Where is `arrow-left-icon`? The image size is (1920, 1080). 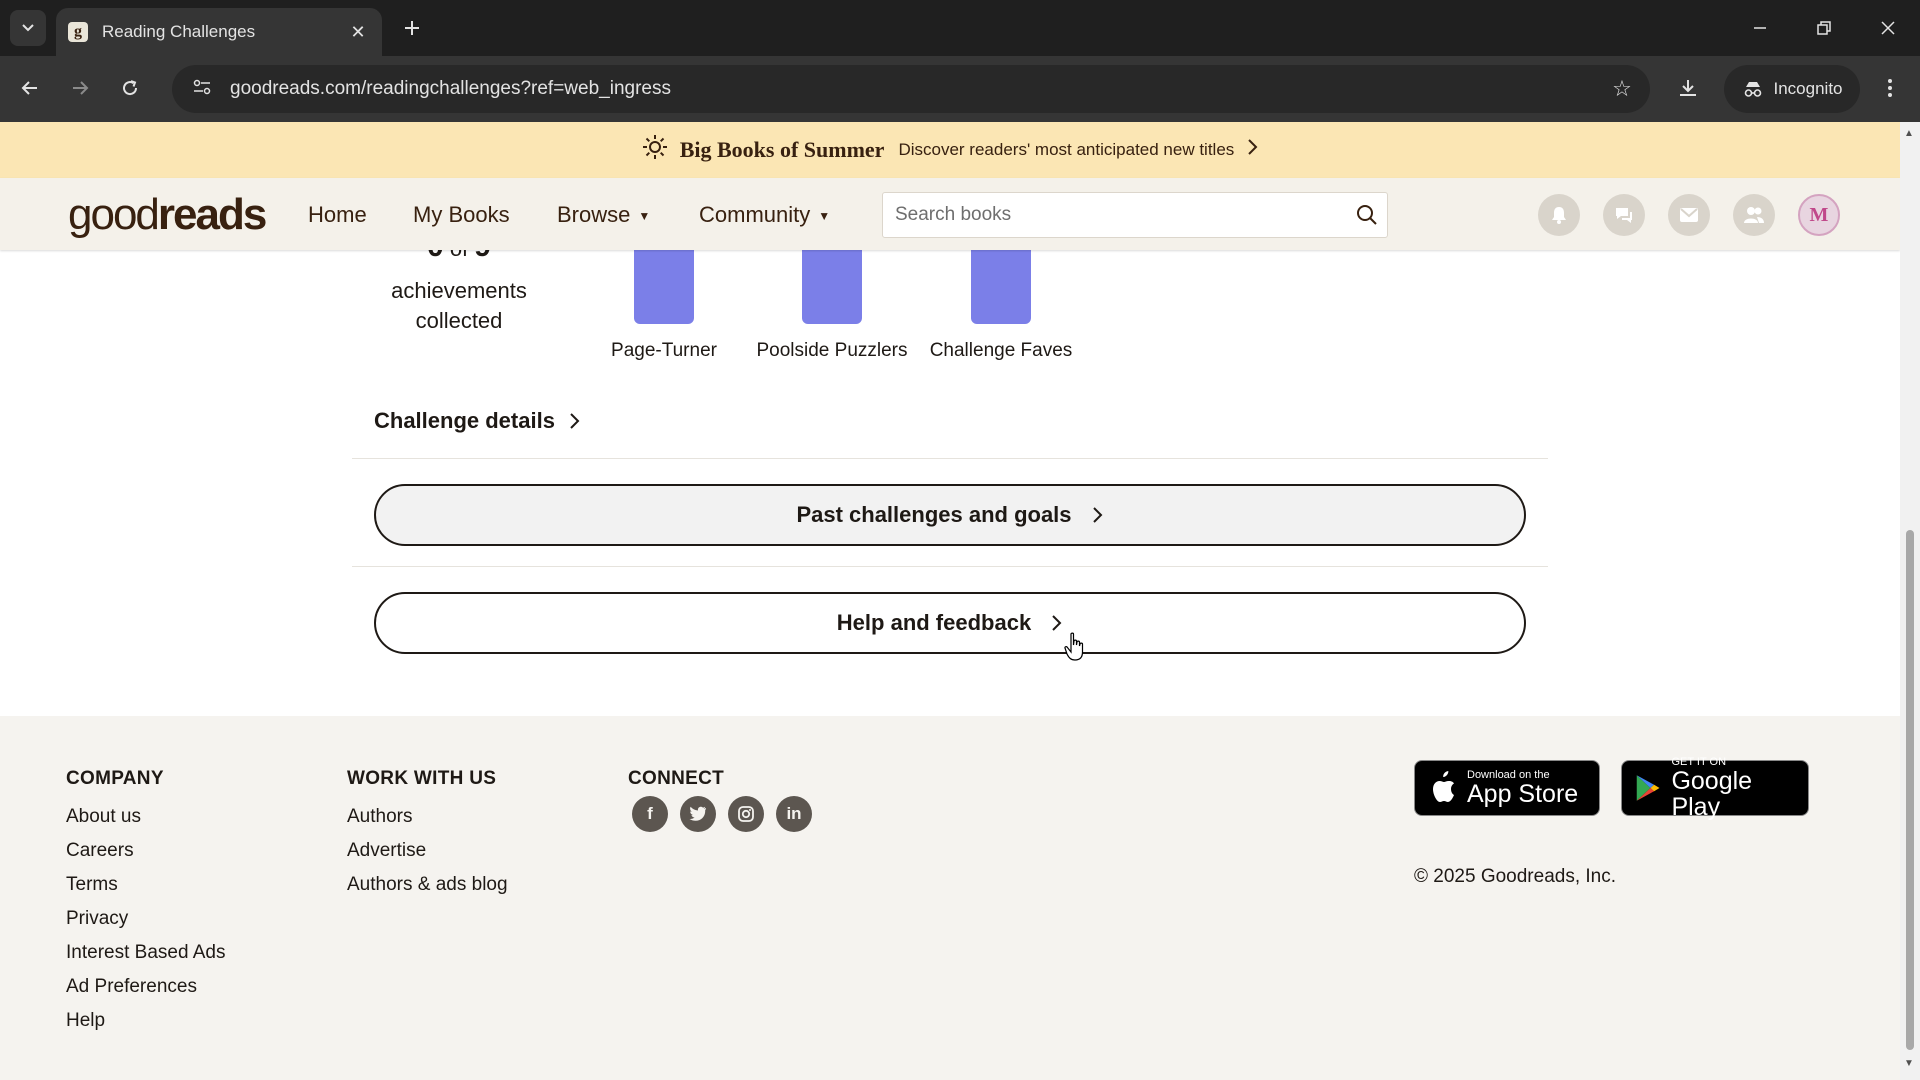
arrow-left-icon is located at coordinates (29, 88).